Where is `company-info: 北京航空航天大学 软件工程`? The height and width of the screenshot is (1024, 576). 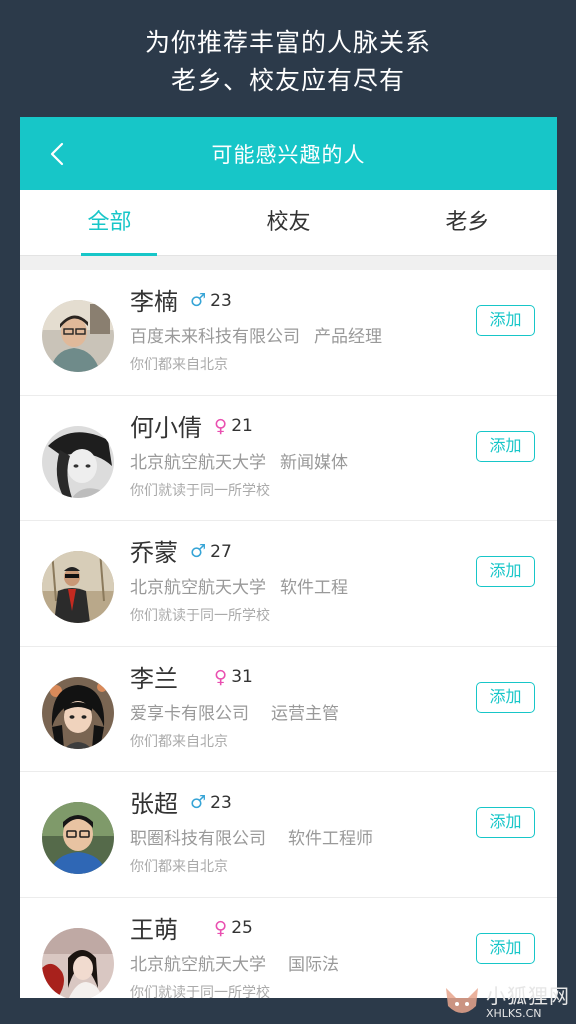 company-info: 北京航空航天大学 软件工程 is located at coordinates (239, 585).